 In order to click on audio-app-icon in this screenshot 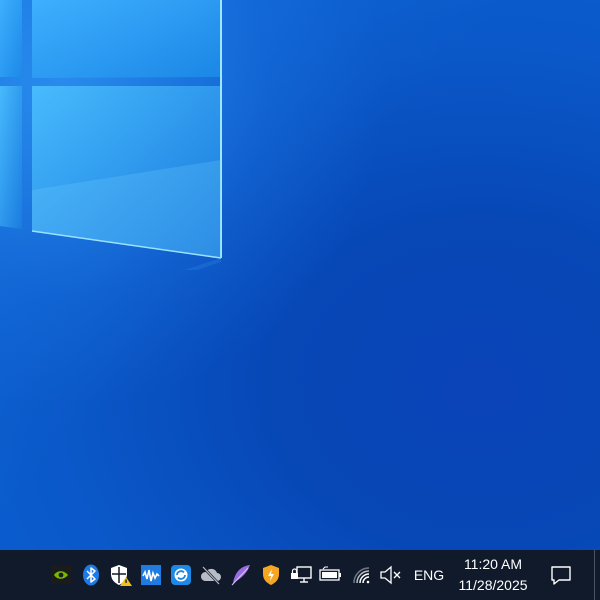, I will do `click(151, 575)`.